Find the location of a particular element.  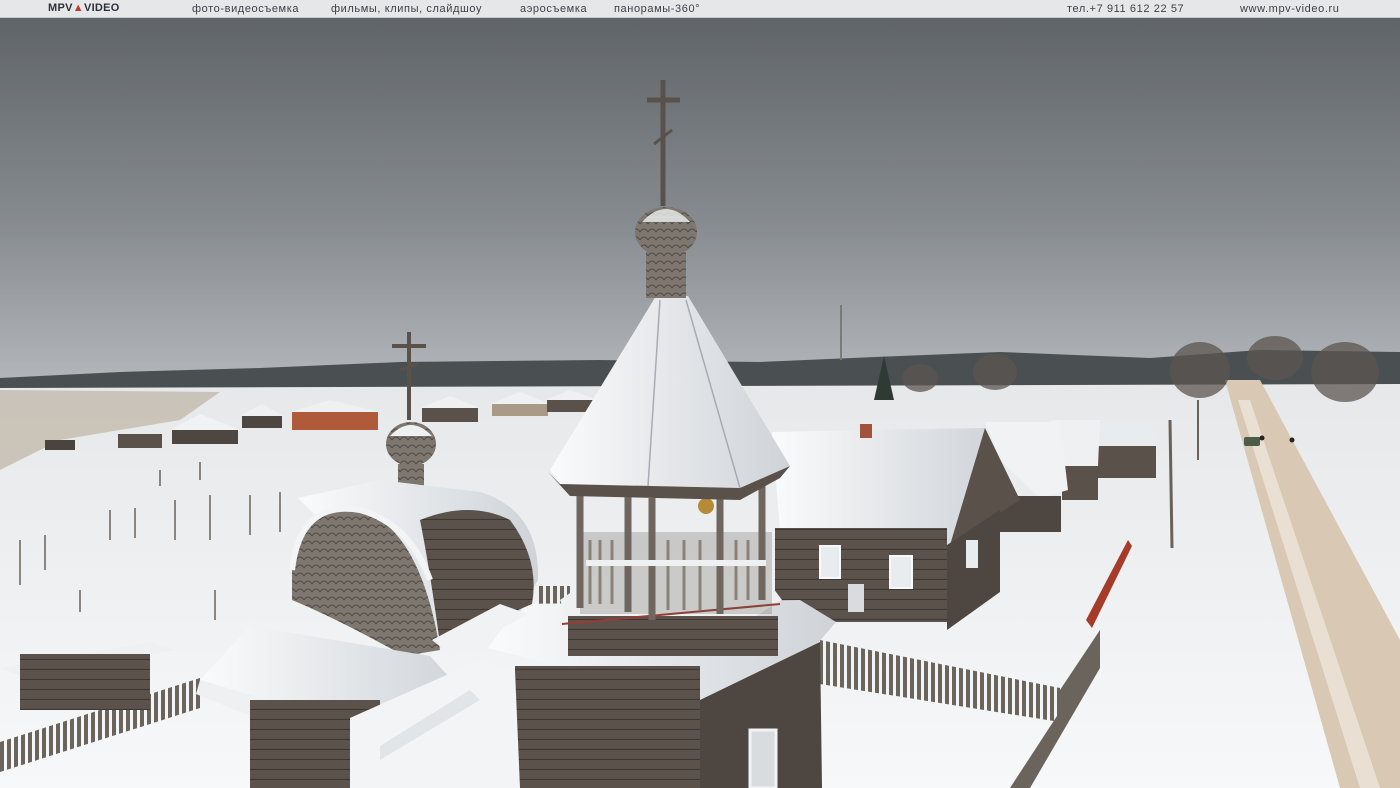

menu-item-panoramas: панорамы-360° is located at coordinates (657, 9).